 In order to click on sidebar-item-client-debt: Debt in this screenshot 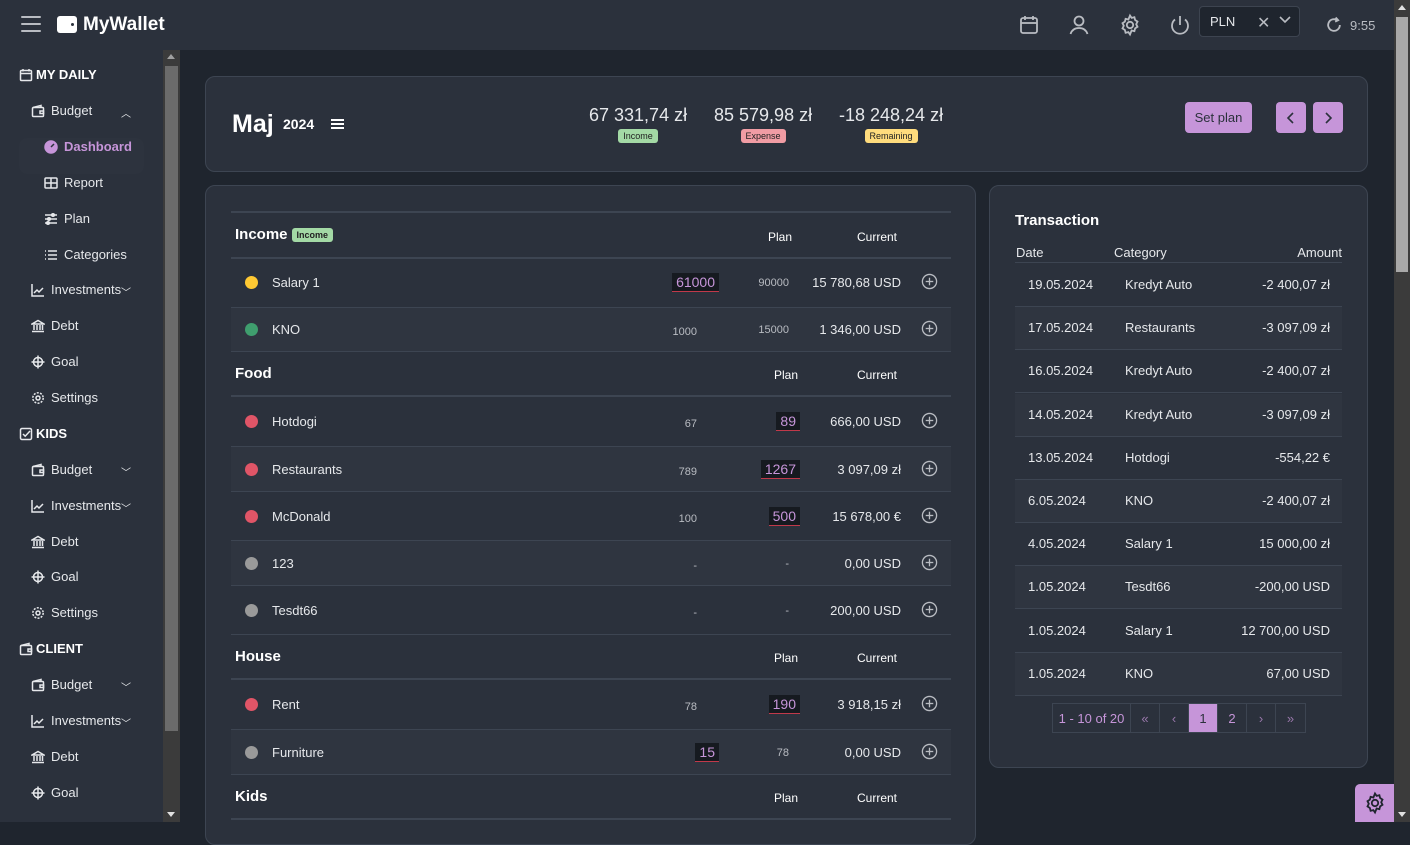, I will do `click(53, 756)`.